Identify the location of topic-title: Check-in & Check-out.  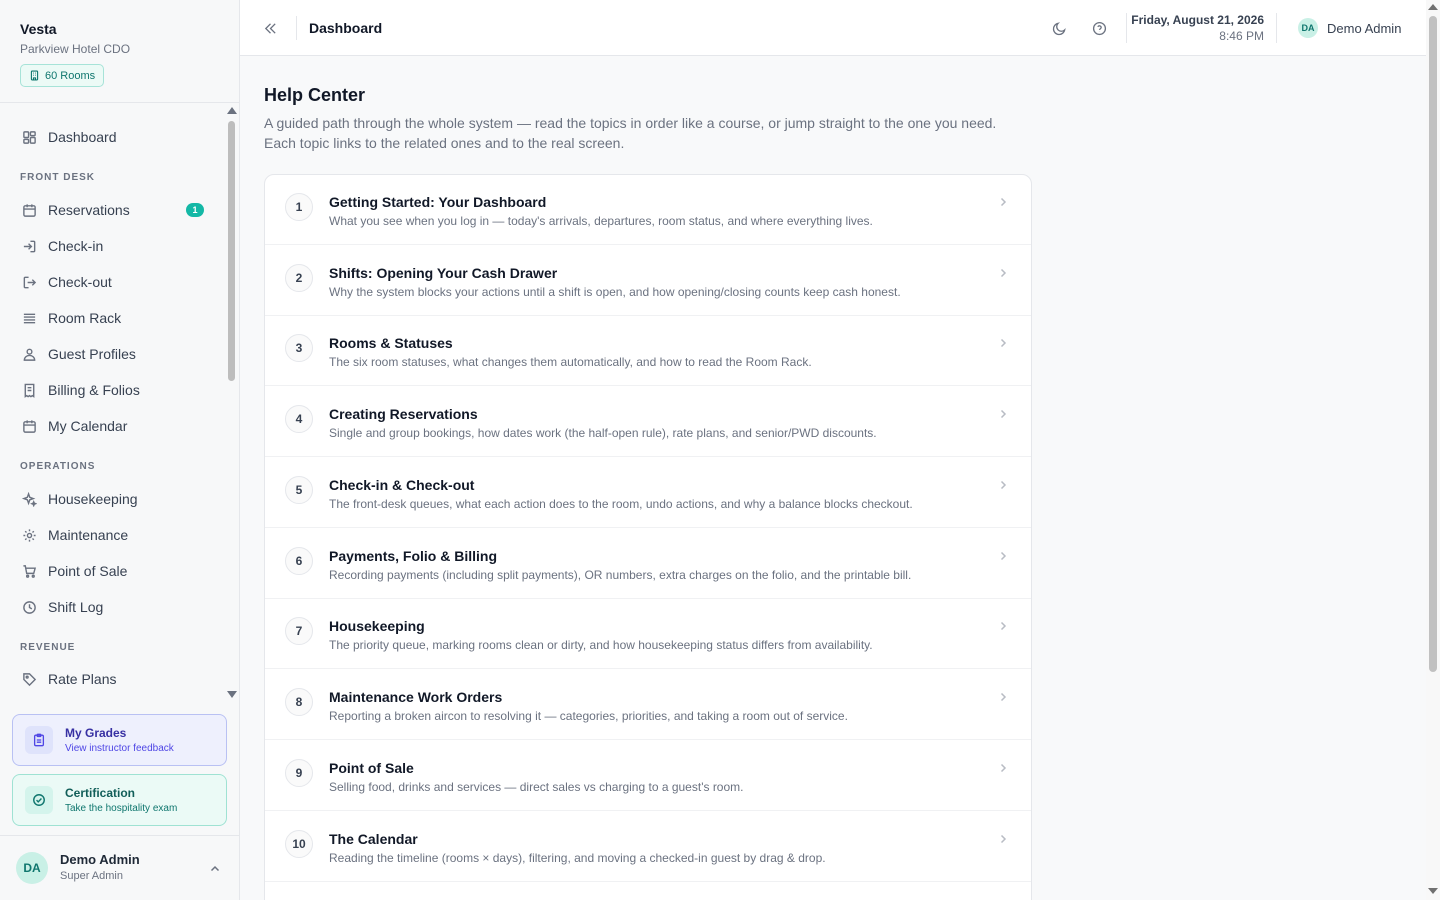
(402, 485).